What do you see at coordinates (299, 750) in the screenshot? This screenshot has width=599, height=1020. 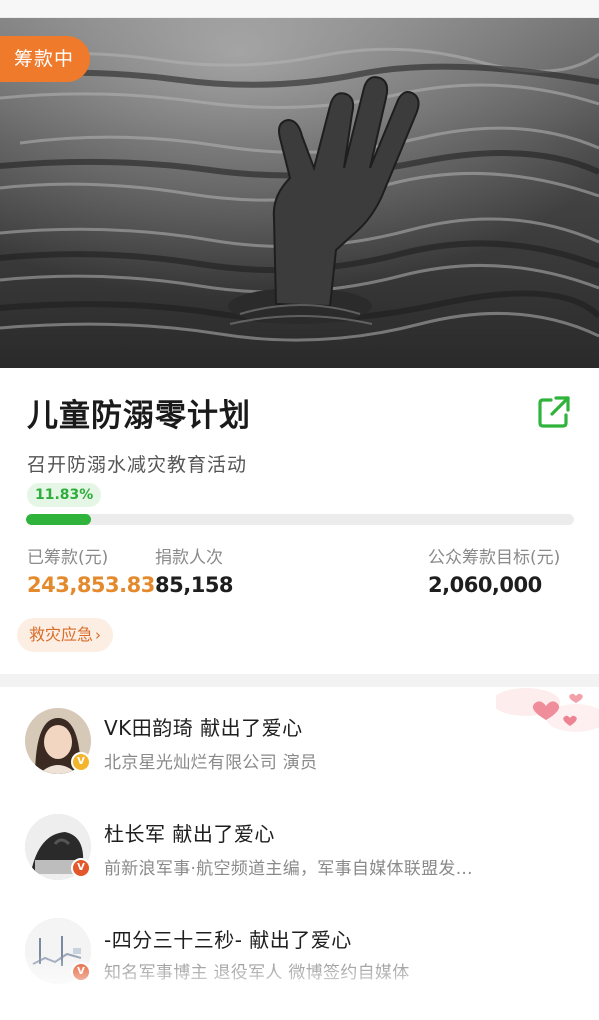 I see `donor-item: V VK田韵琦 献出了爱心 北京星光灿烂有限公司 演员` at bounding box center [299, 750].